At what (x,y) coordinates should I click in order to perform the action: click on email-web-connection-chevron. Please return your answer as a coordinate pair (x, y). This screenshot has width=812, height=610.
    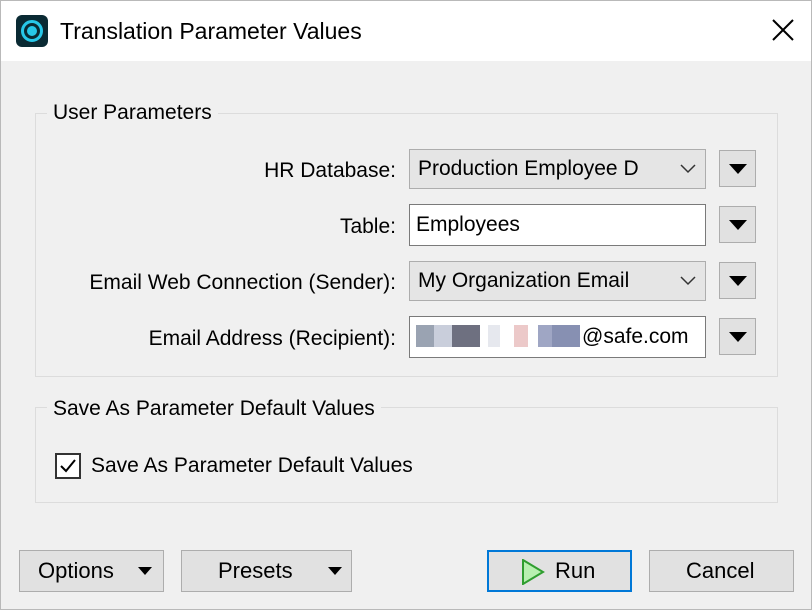
    Looking at the image, I should click on (688, 281).